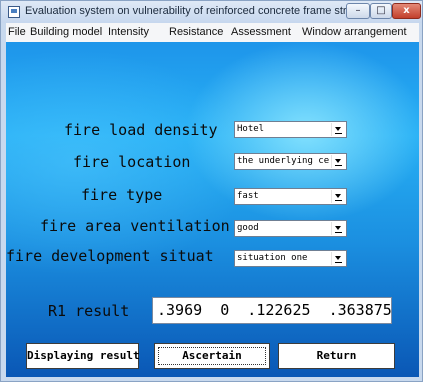 Image resolution: width=423 pixels, height=382 pixels. I want to click on displaying-result-button: Displaying result, so click(83, 356).